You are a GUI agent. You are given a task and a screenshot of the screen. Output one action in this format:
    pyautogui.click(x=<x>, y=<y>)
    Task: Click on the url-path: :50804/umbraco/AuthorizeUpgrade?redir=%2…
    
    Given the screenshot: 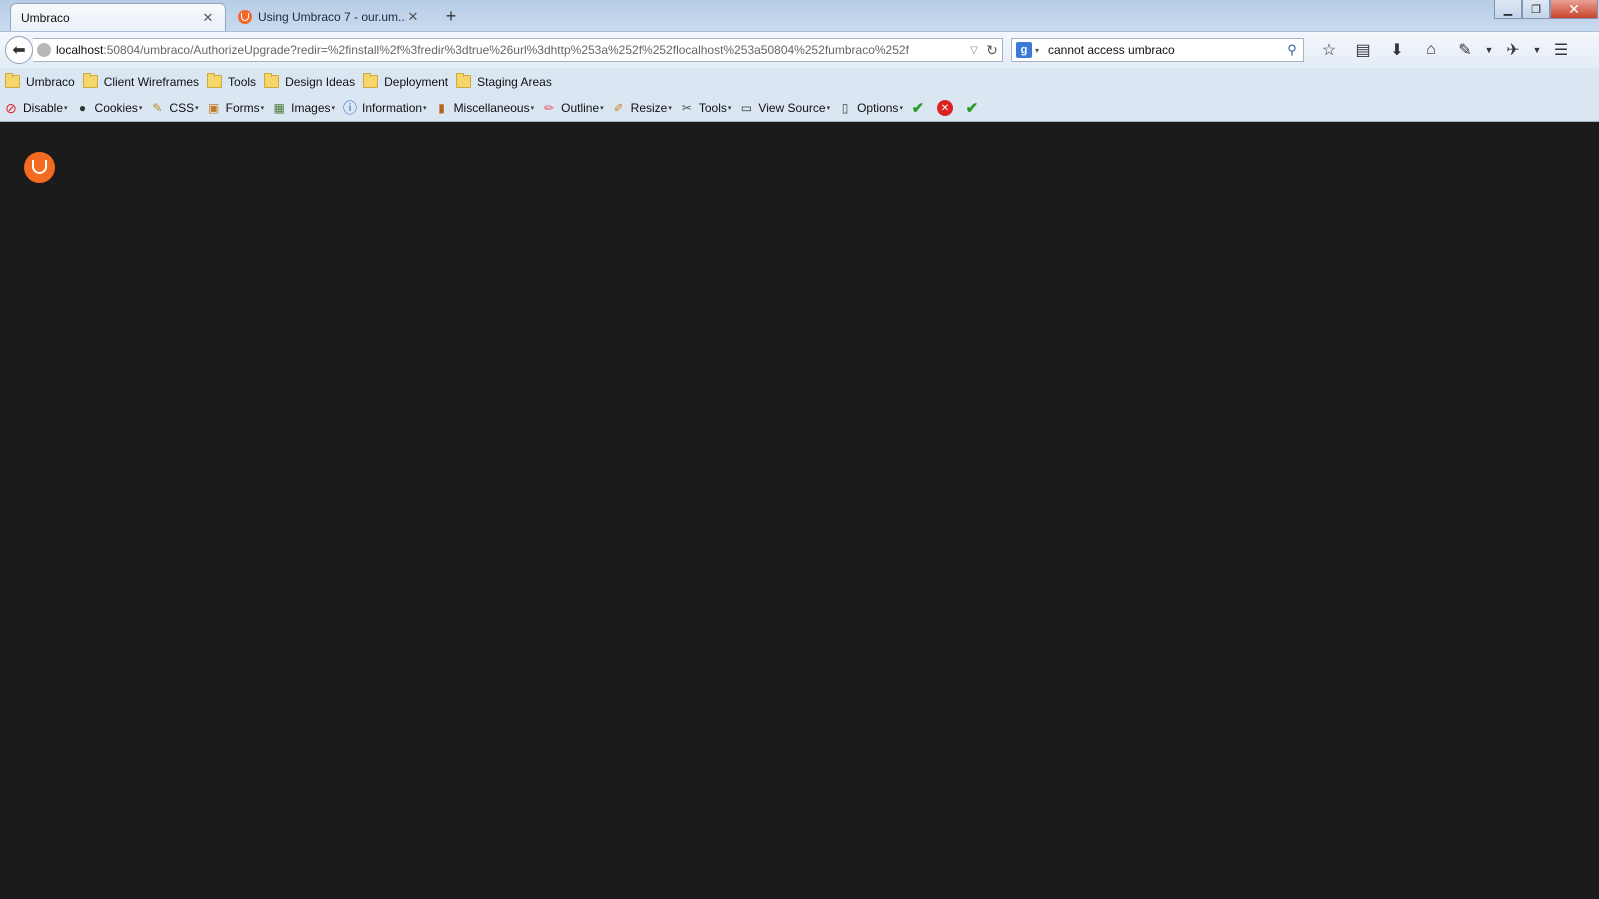 What is the action you would take?
    pyautogui.click(x=506, y=50)
    